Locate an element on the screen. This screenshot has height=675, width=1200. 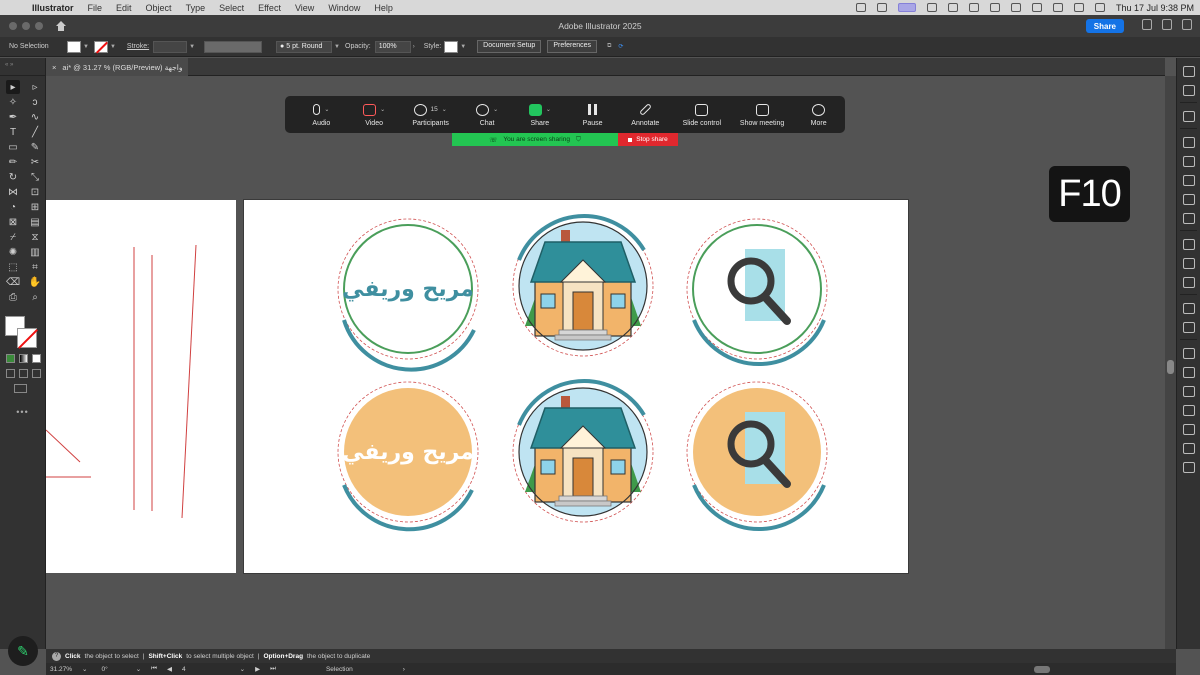
rotate-tool-icon: ↻ is located at coordinates (13, 177).